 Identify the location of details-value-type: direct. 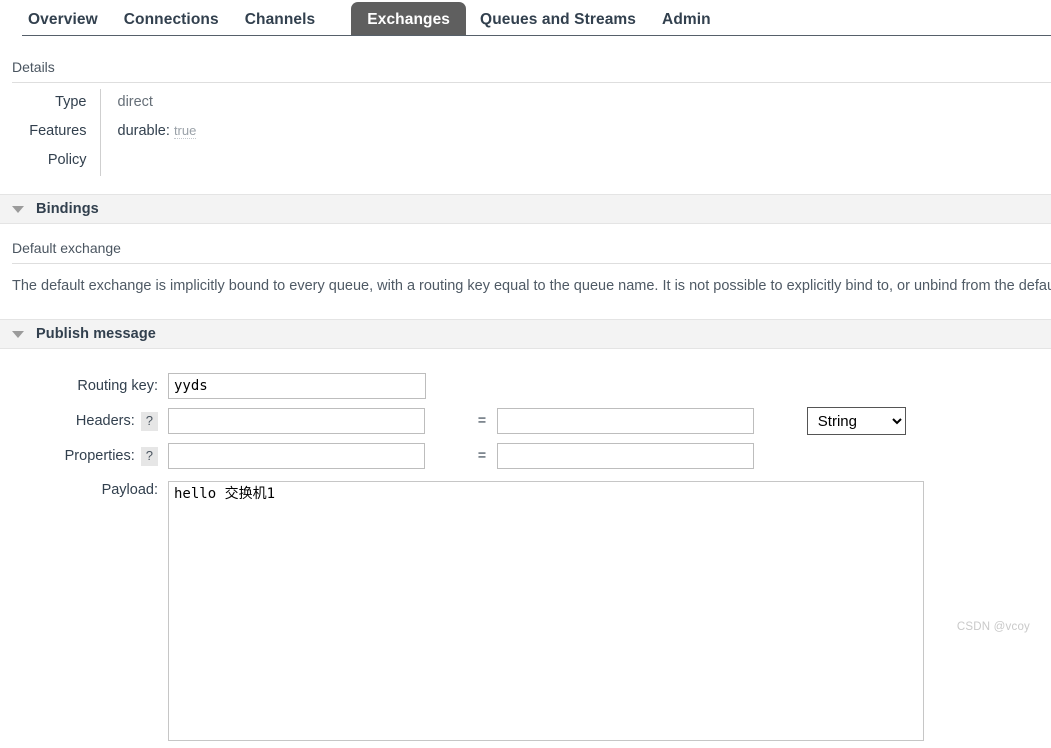
(135, 102).